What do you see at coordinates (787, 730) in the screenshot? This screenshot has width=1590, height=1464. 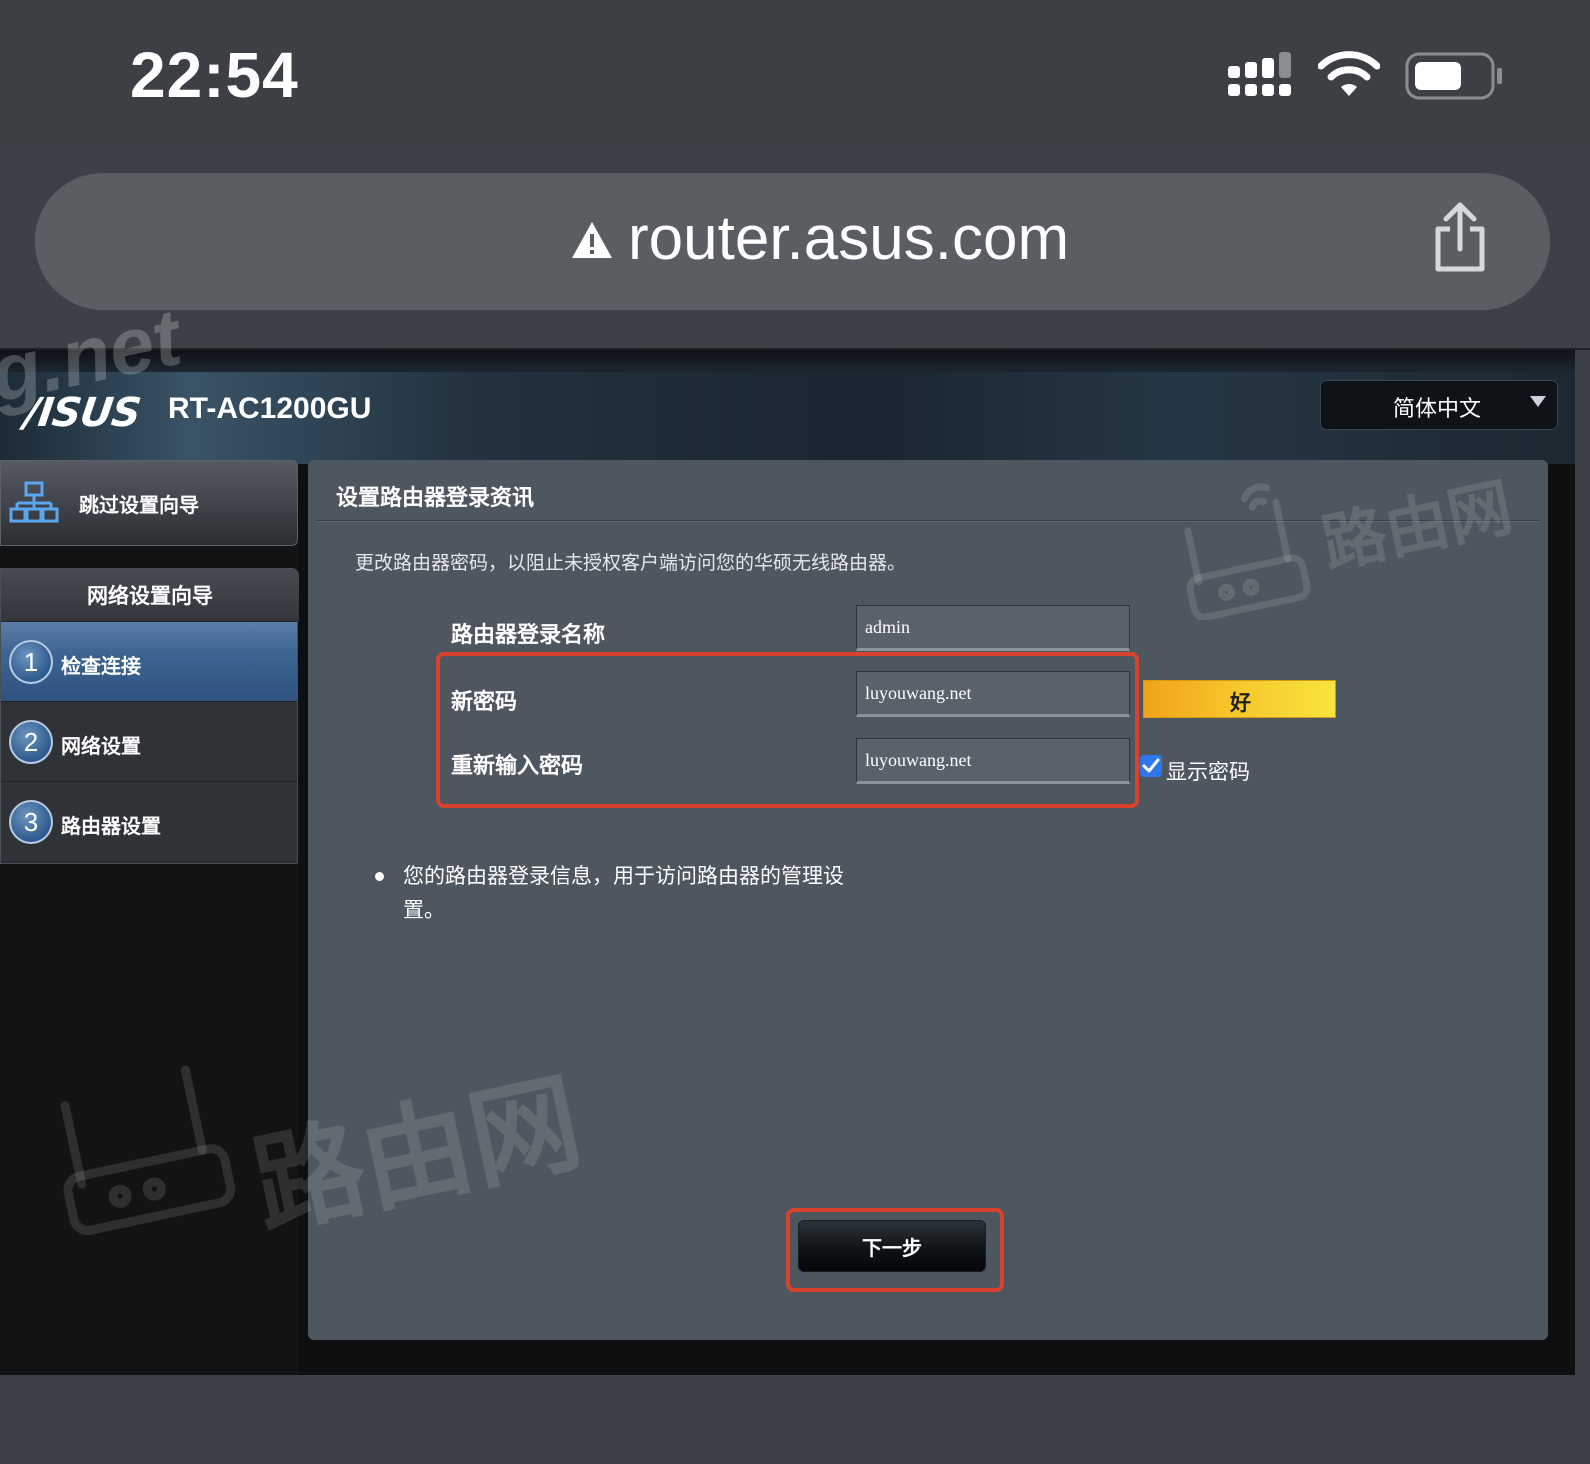 I see `annotation-highlight-password-fields` at bounding box center [787, 730].